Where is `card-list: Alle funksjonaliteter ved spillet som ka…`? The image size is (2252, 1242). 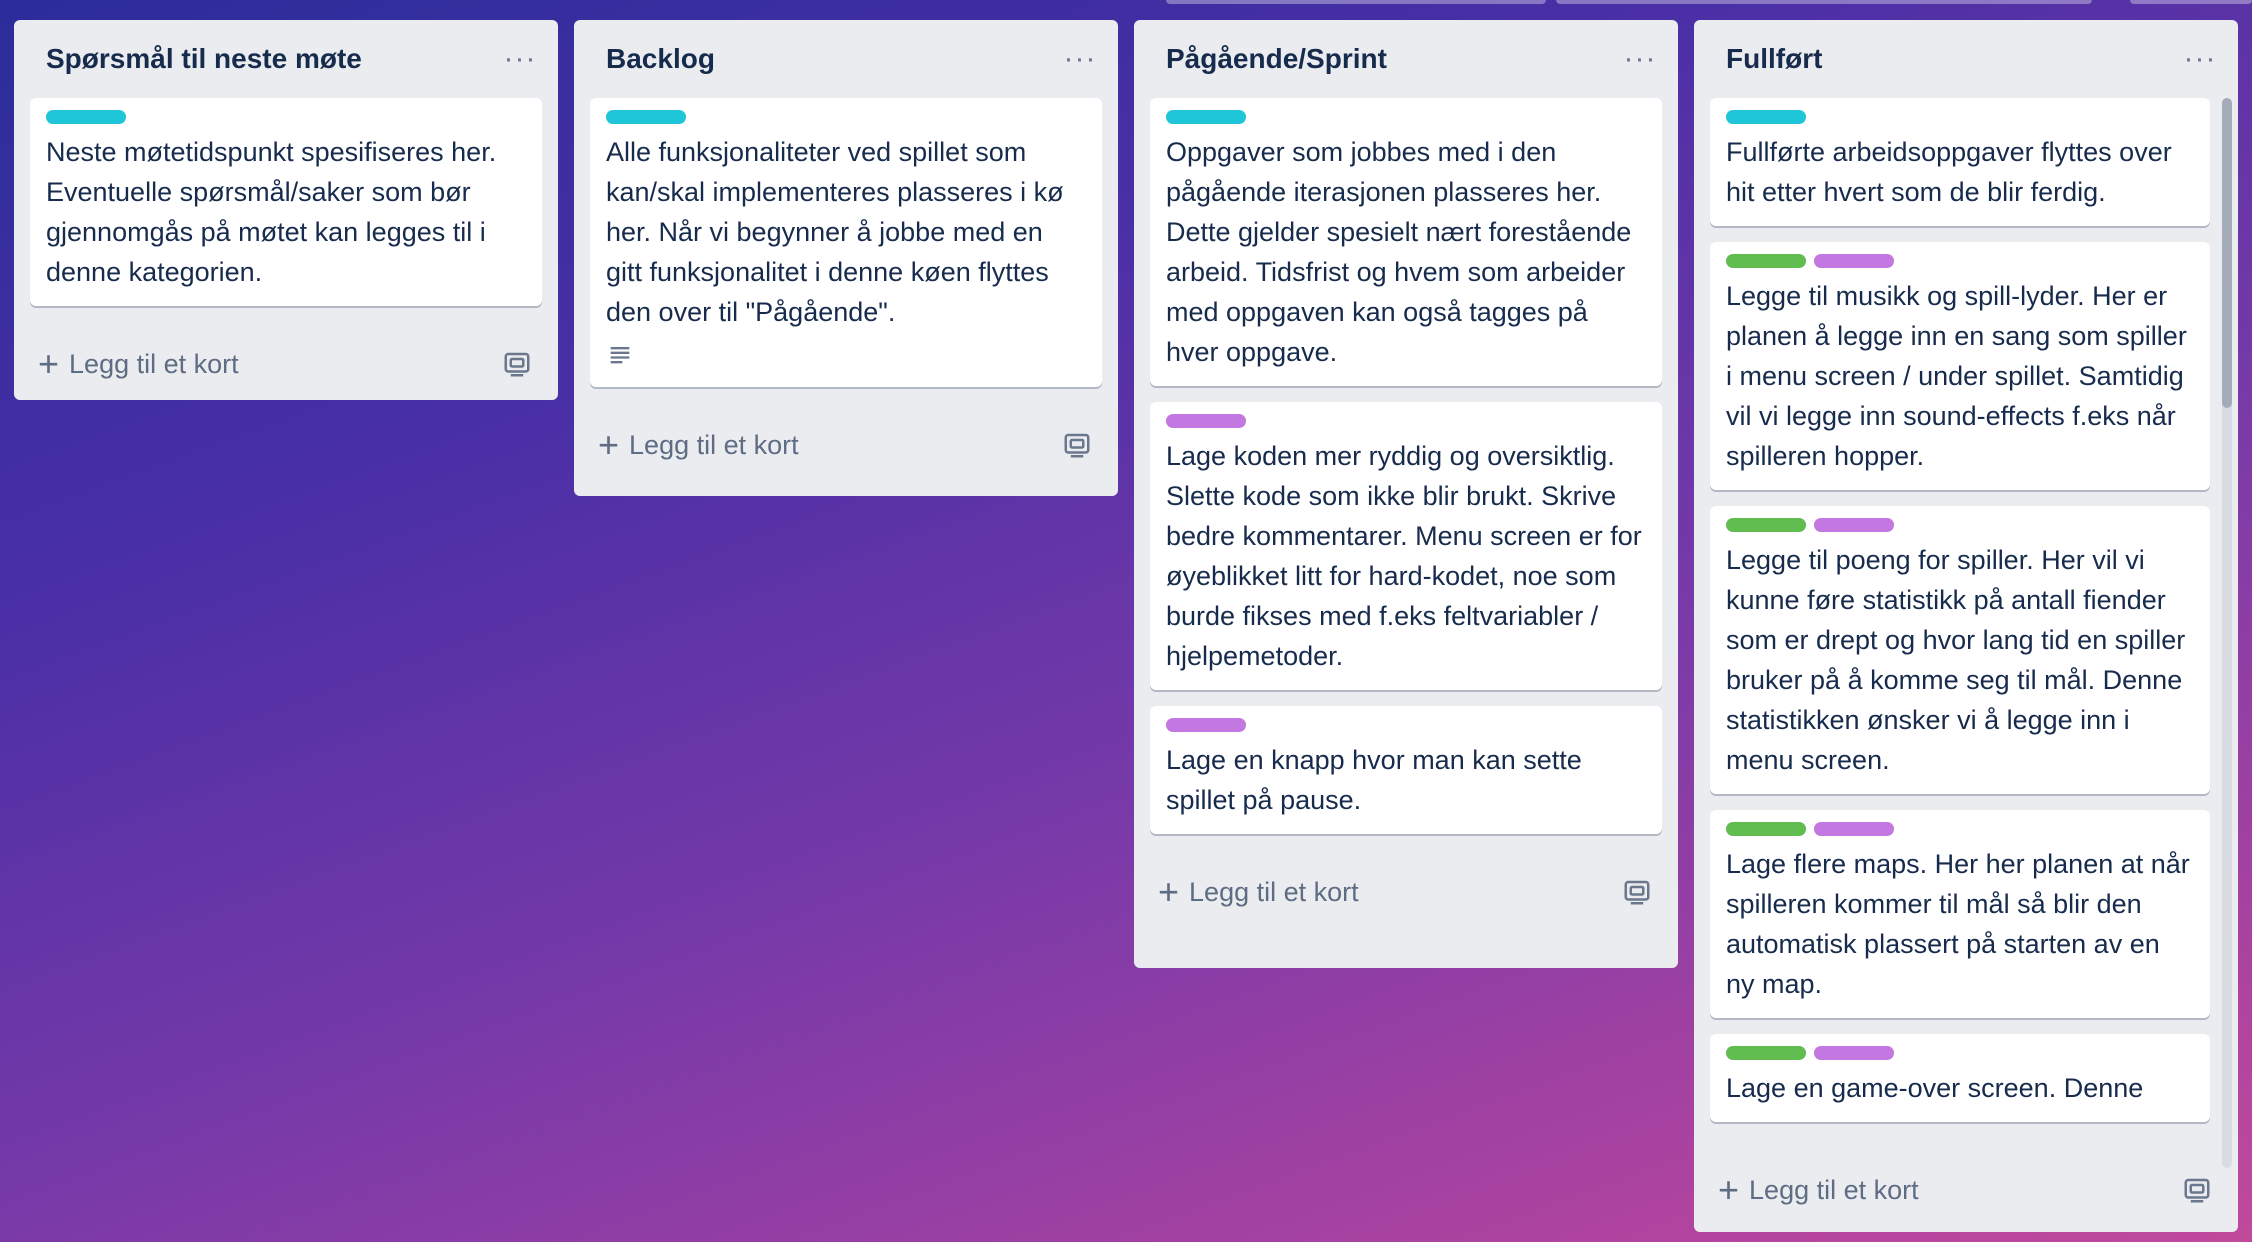
card-list: Alle funksjonaliteter ved spillet som ka… is located at coordinates (846, 242).